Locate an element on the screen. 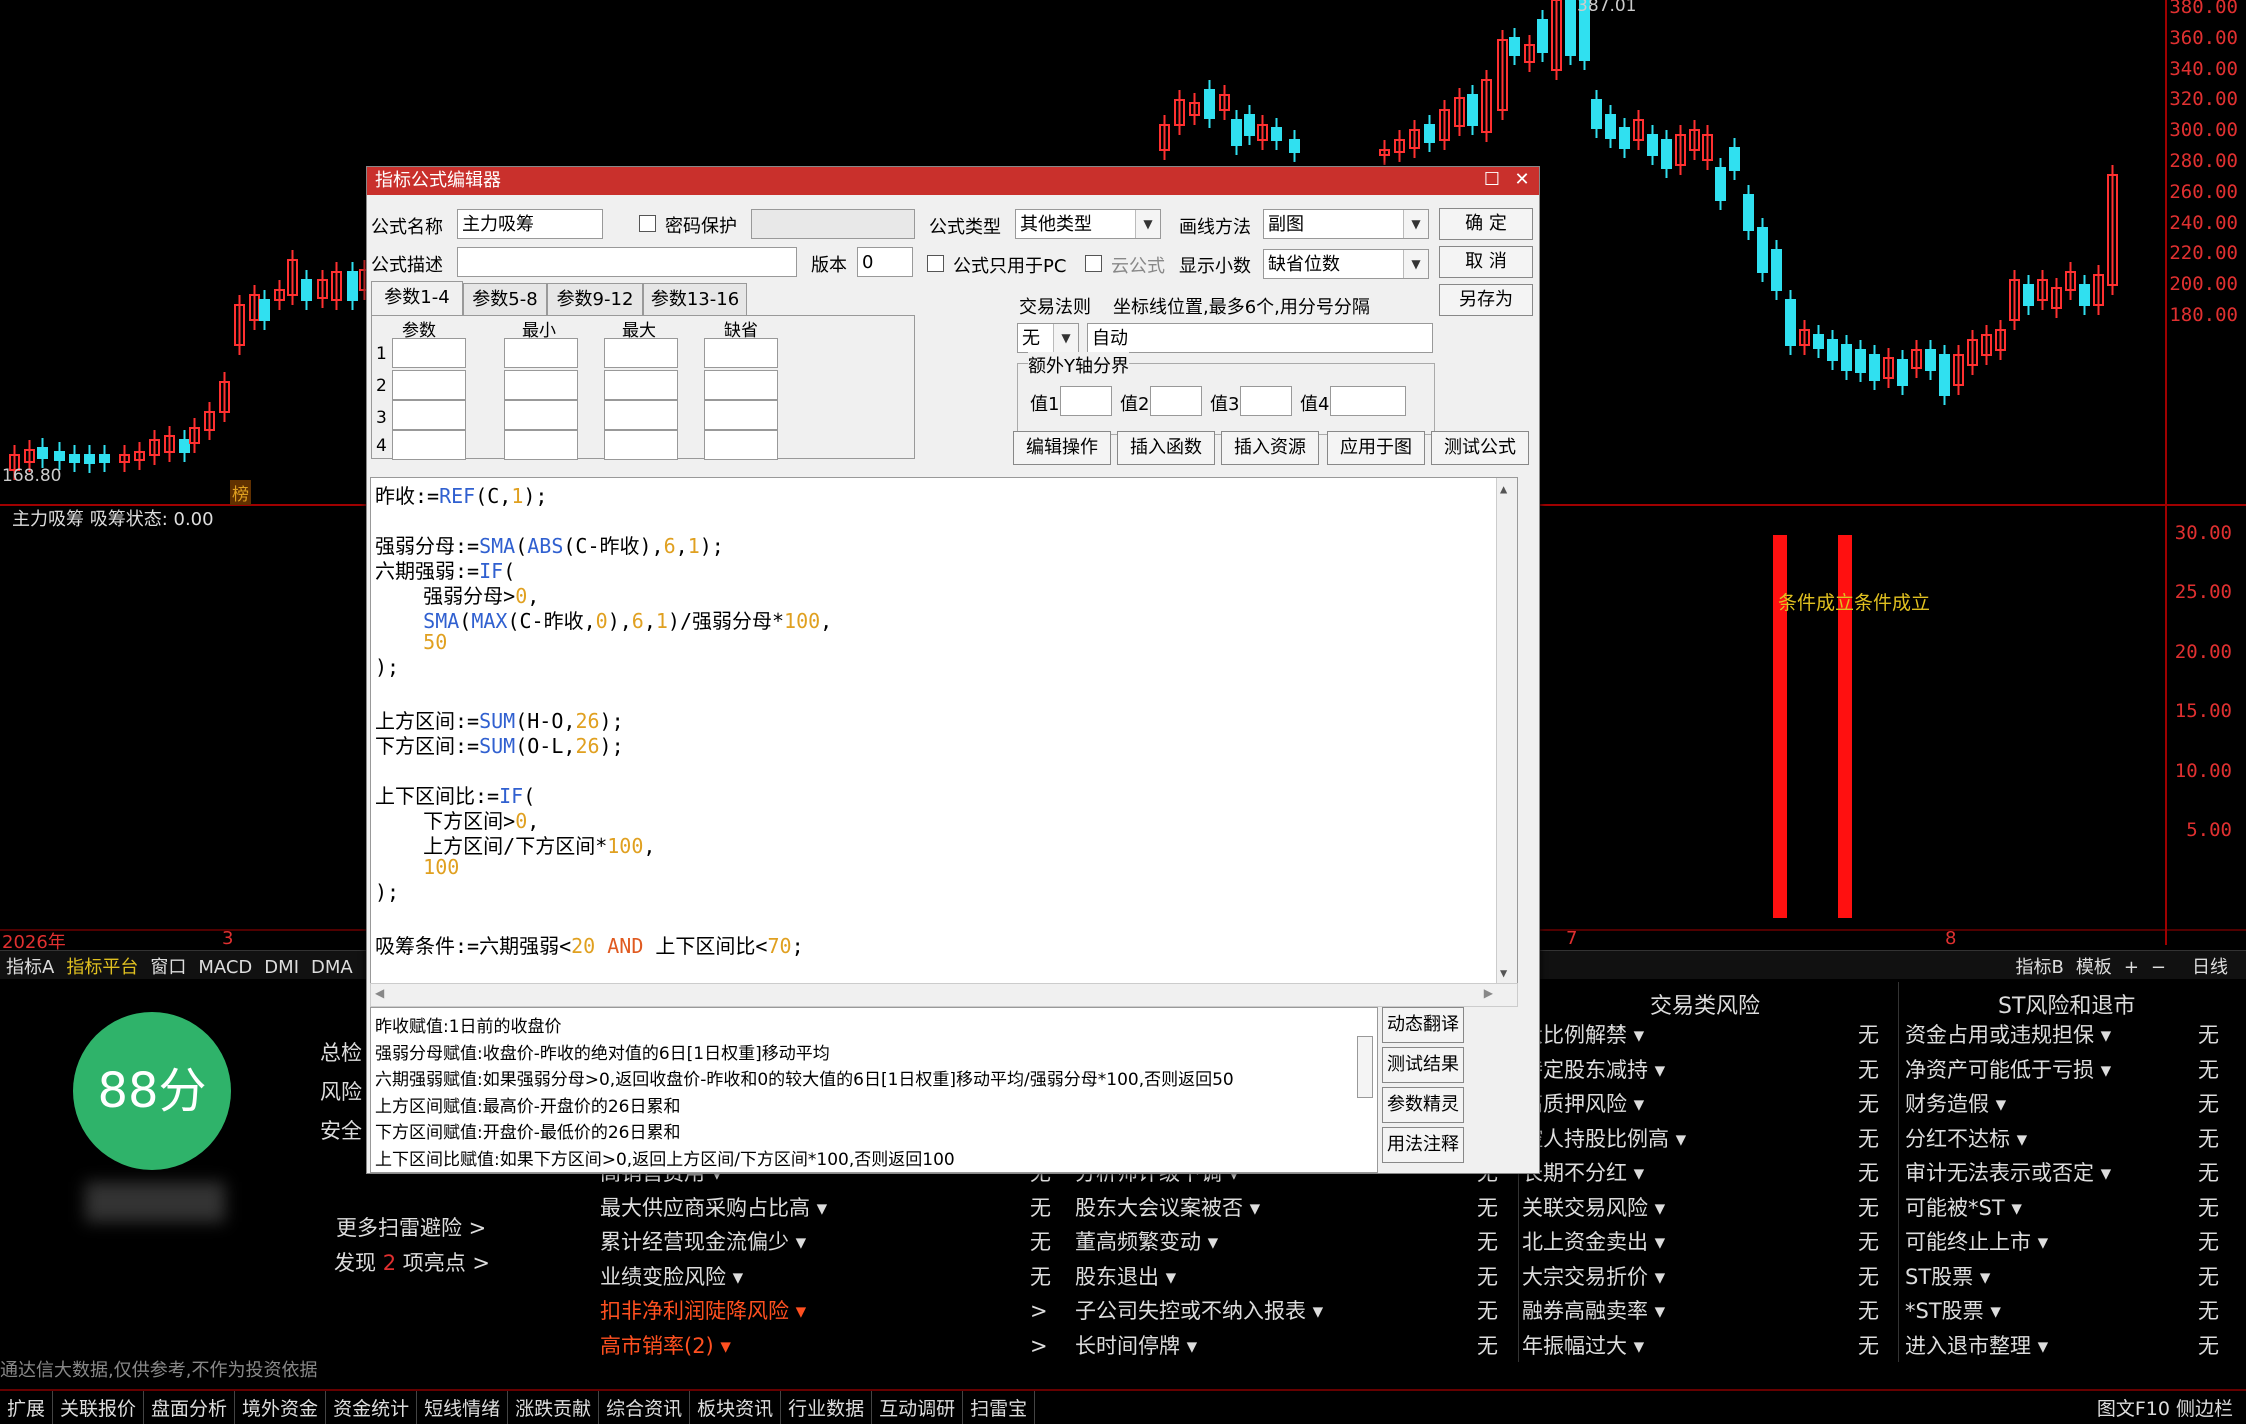 The height and width of the screenshot is (1424, 2246). formula-name-input: 主力吸筹 is located at coordinates (530, 224).